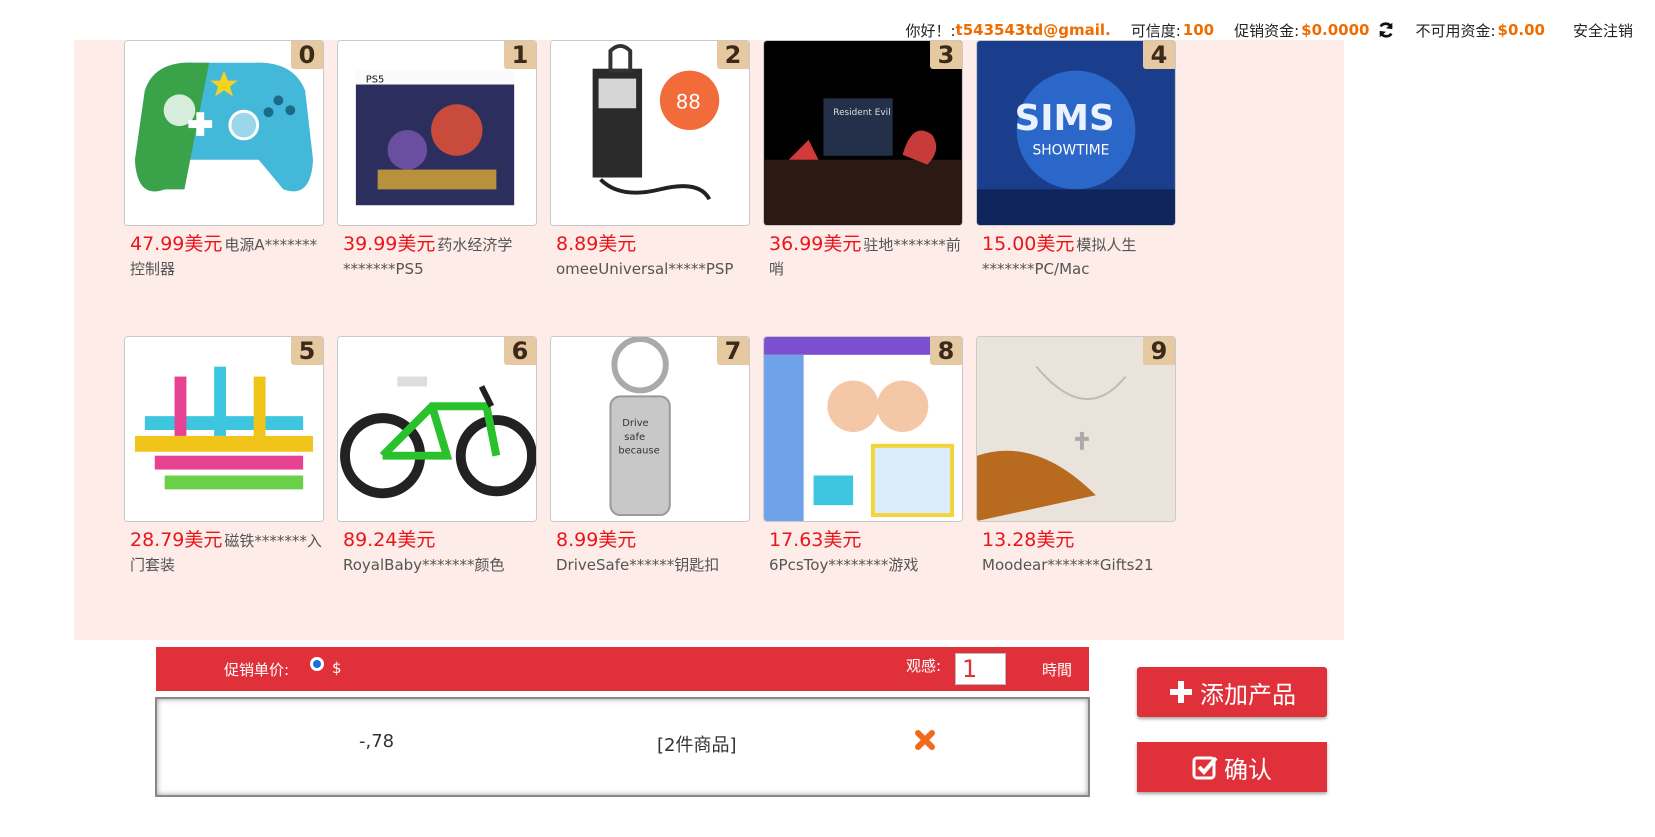  Describe the element at coordinates (199, 466) in the screenshot. I see `product-card: 5 28.79美元 磁铁*******入门套装` at that location.